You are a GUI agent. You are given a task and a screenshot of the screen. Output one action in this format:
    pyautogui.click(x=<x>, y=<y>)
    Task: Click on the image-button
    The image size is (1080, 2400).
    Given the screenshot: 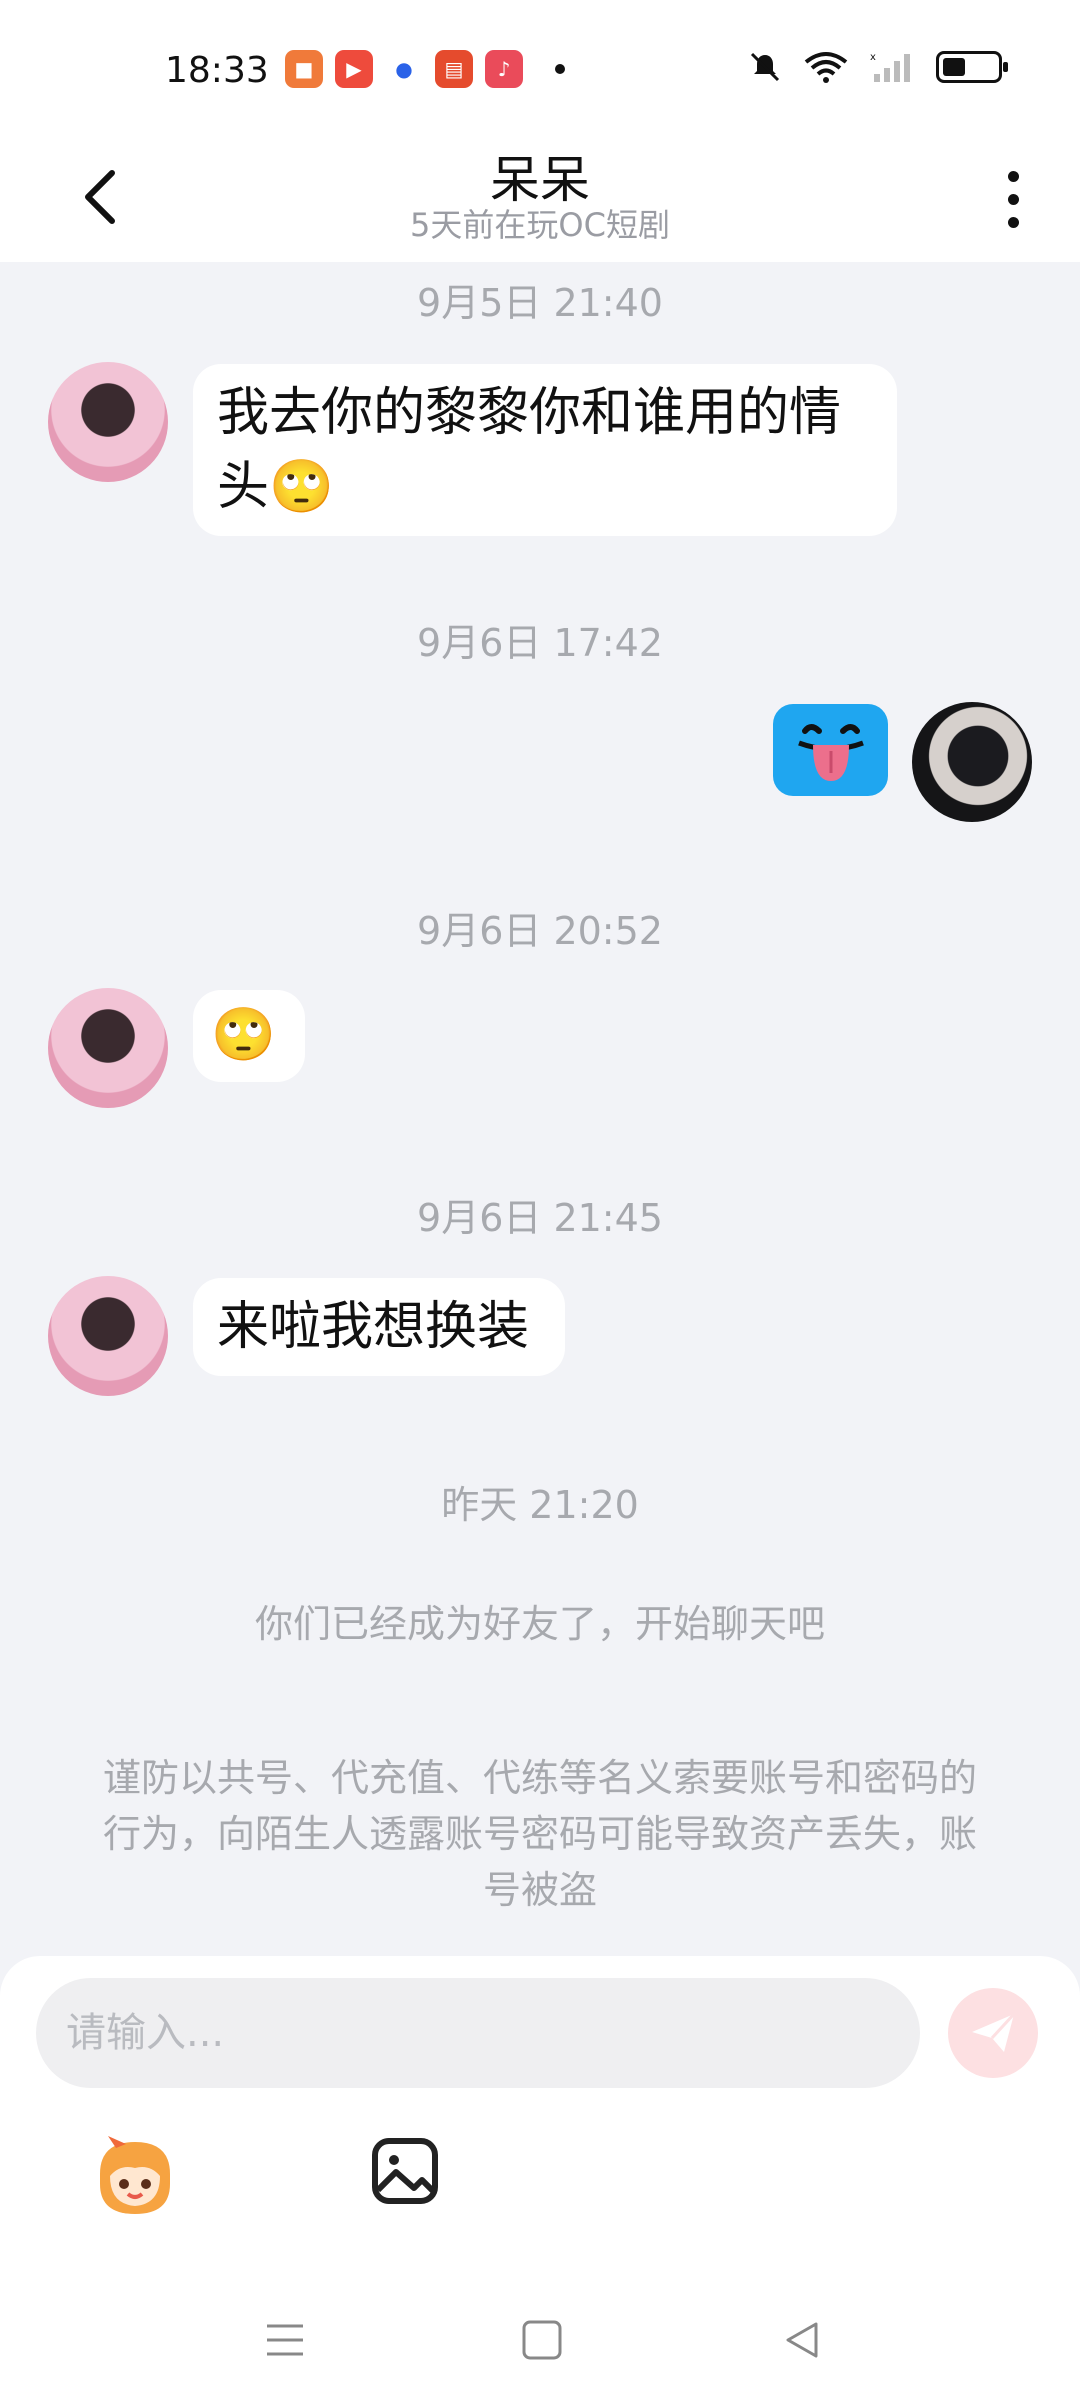 What is the action you would take?
    pyautogui.click(x=405, y=2171)
    